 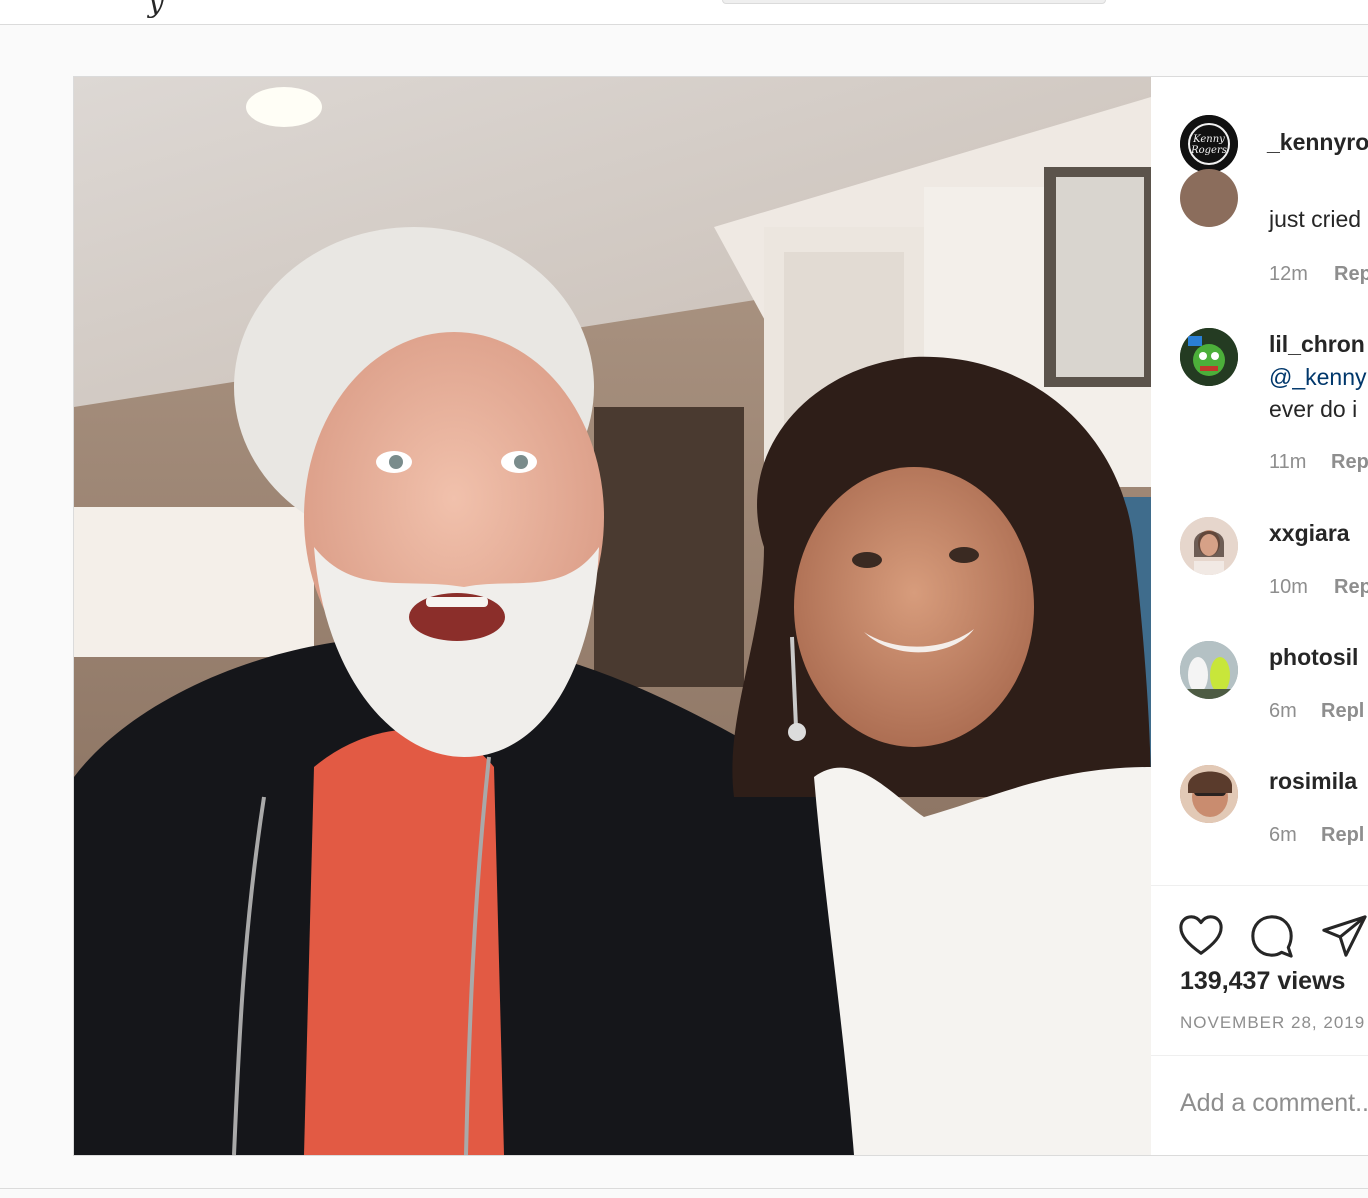 I want to click on post-sidebar: Kenny Rogers _kennyro just cried 12m Rep, so click(x=1259, y=616).